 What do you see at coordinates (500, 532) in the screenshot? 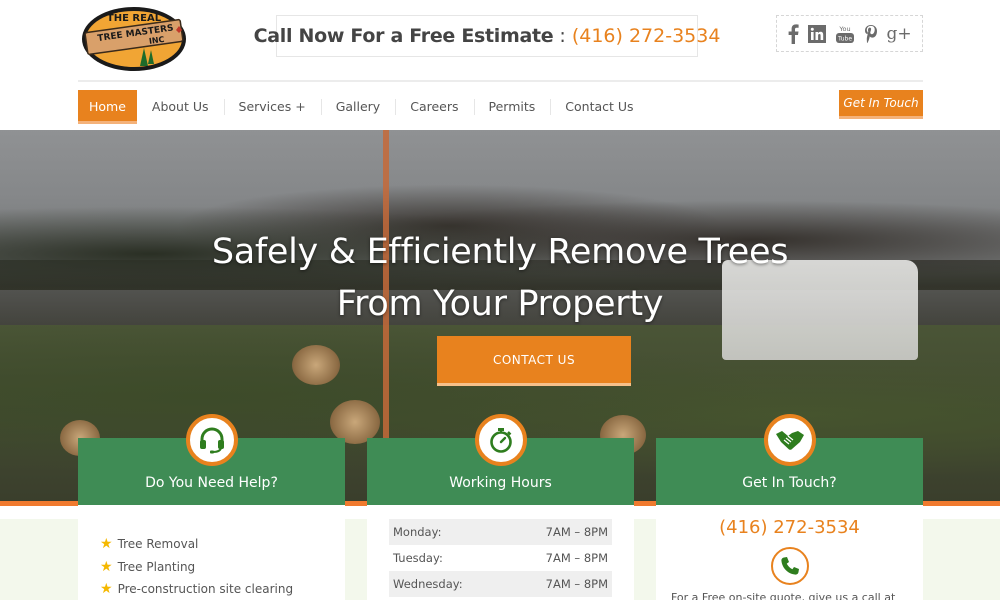
I see `hours-row: Monday: 7AM – 8PM` at bounding box center [500, 532].